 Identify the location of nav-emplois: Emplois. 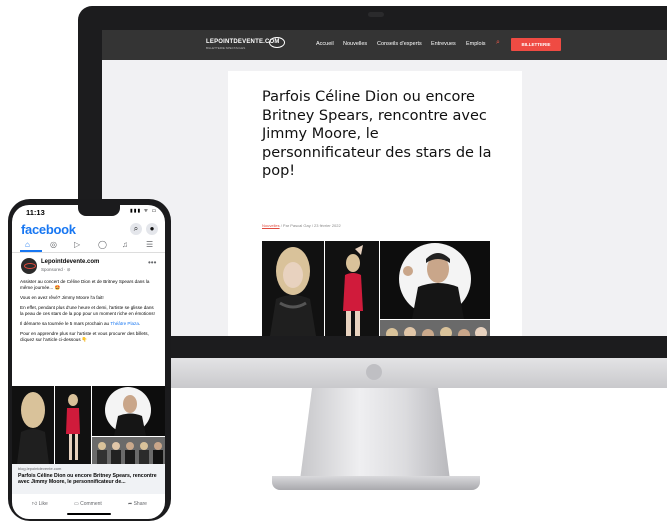
(476, 44).